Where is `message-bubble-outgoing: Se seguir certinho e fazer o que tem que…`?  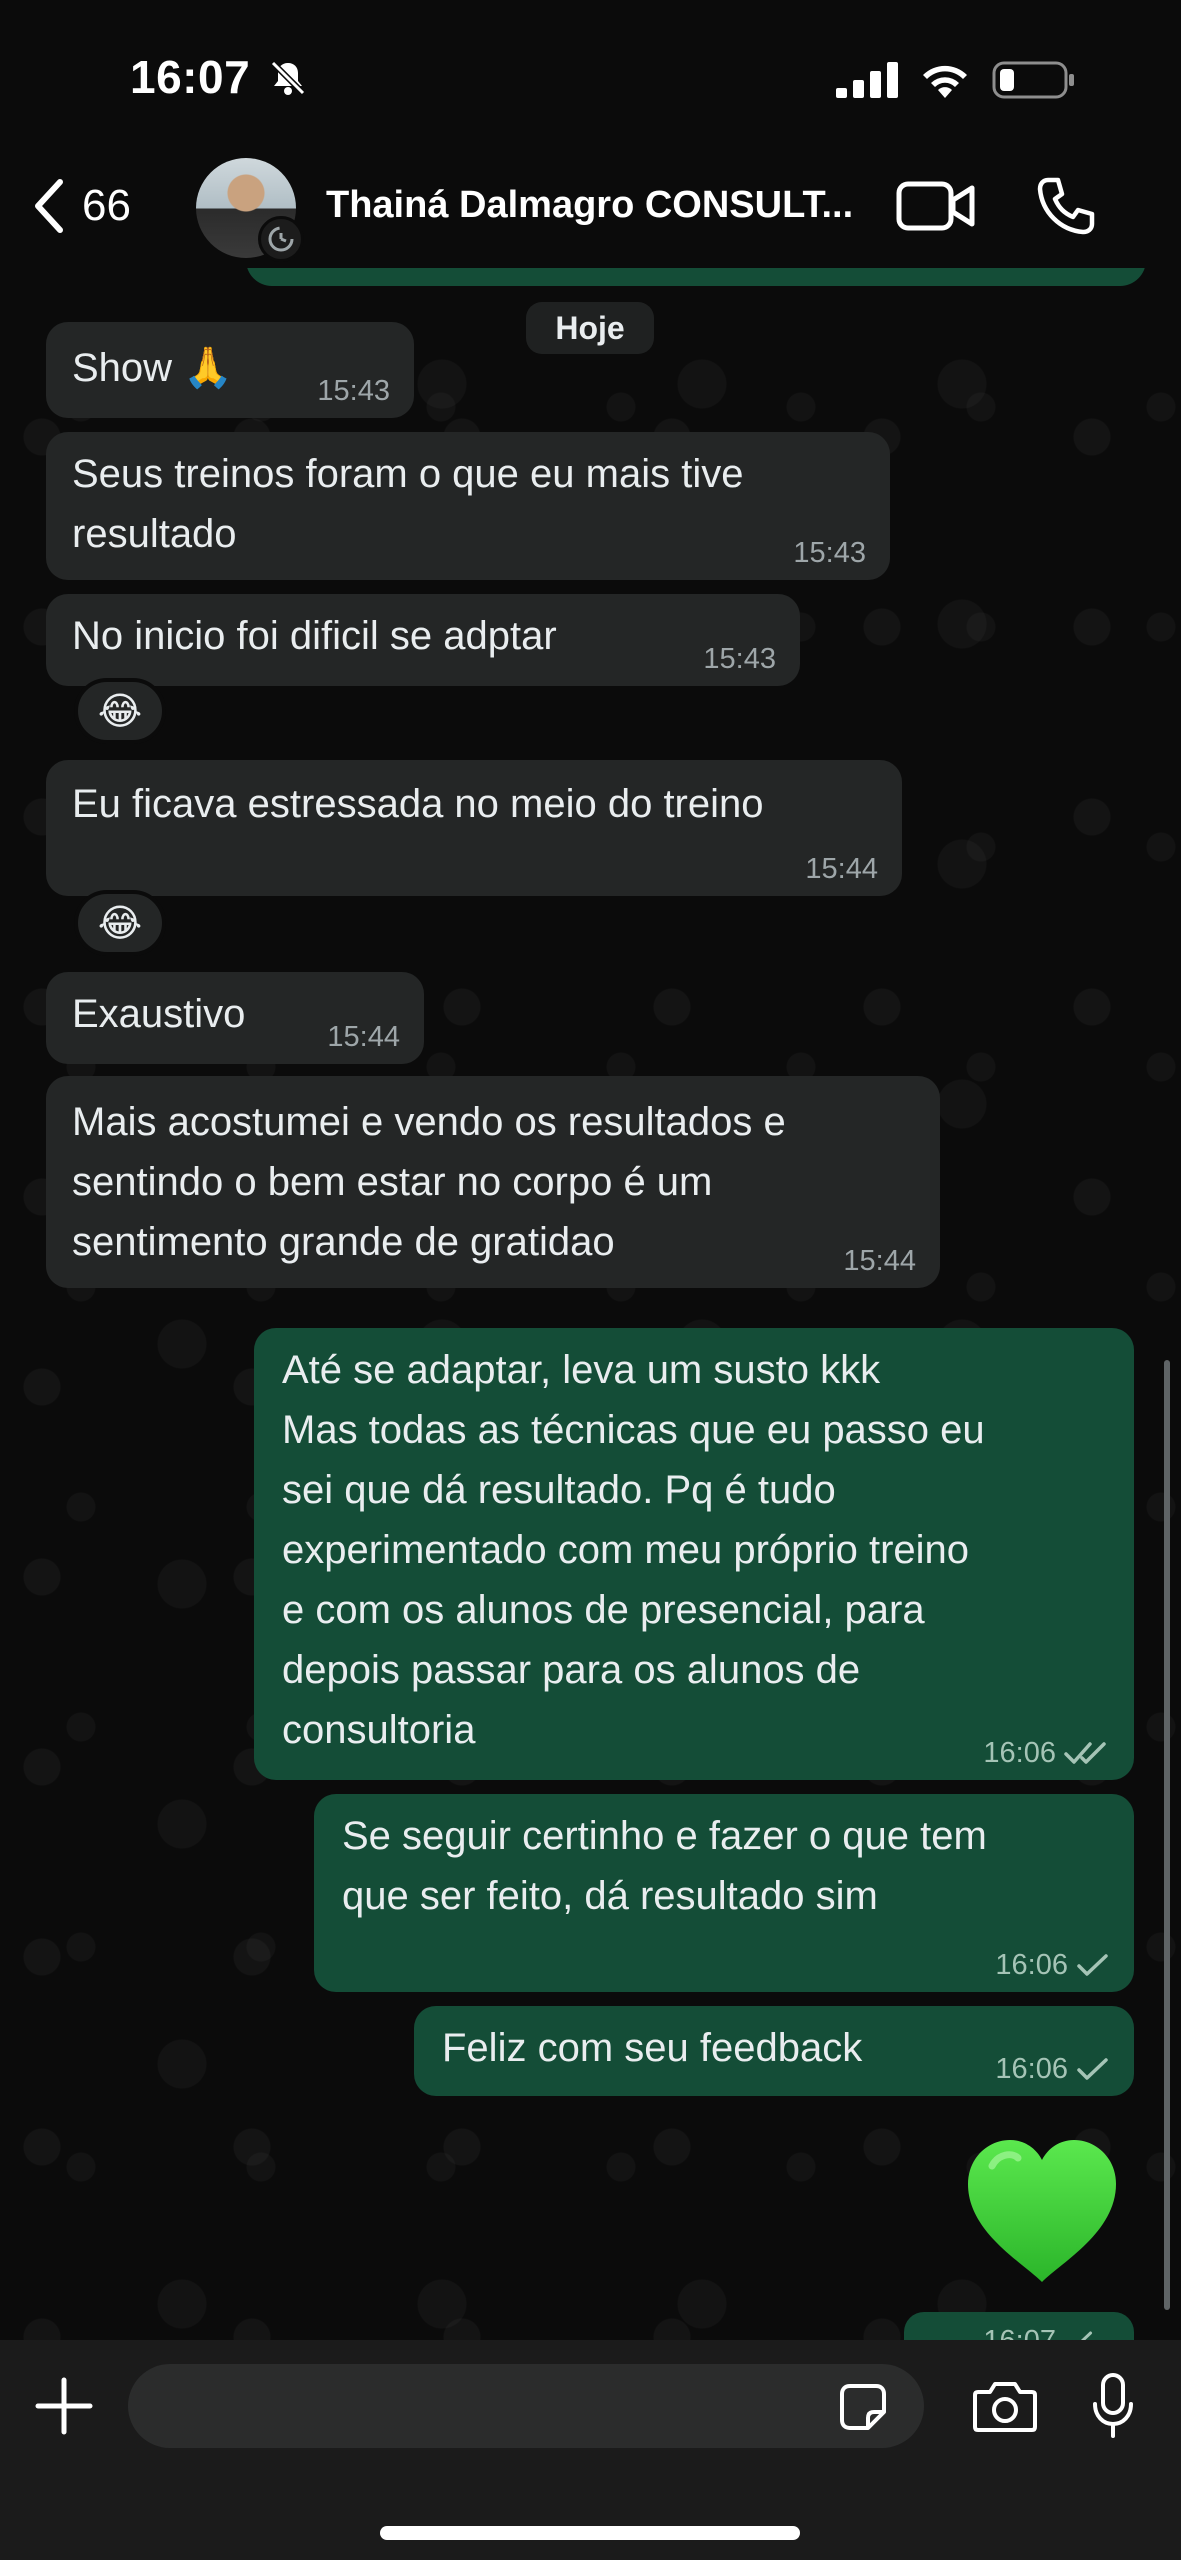 message-bubble-outgoing: Se seguir certinho e fazer o que tem que… is located at coordinates (724, 1893).